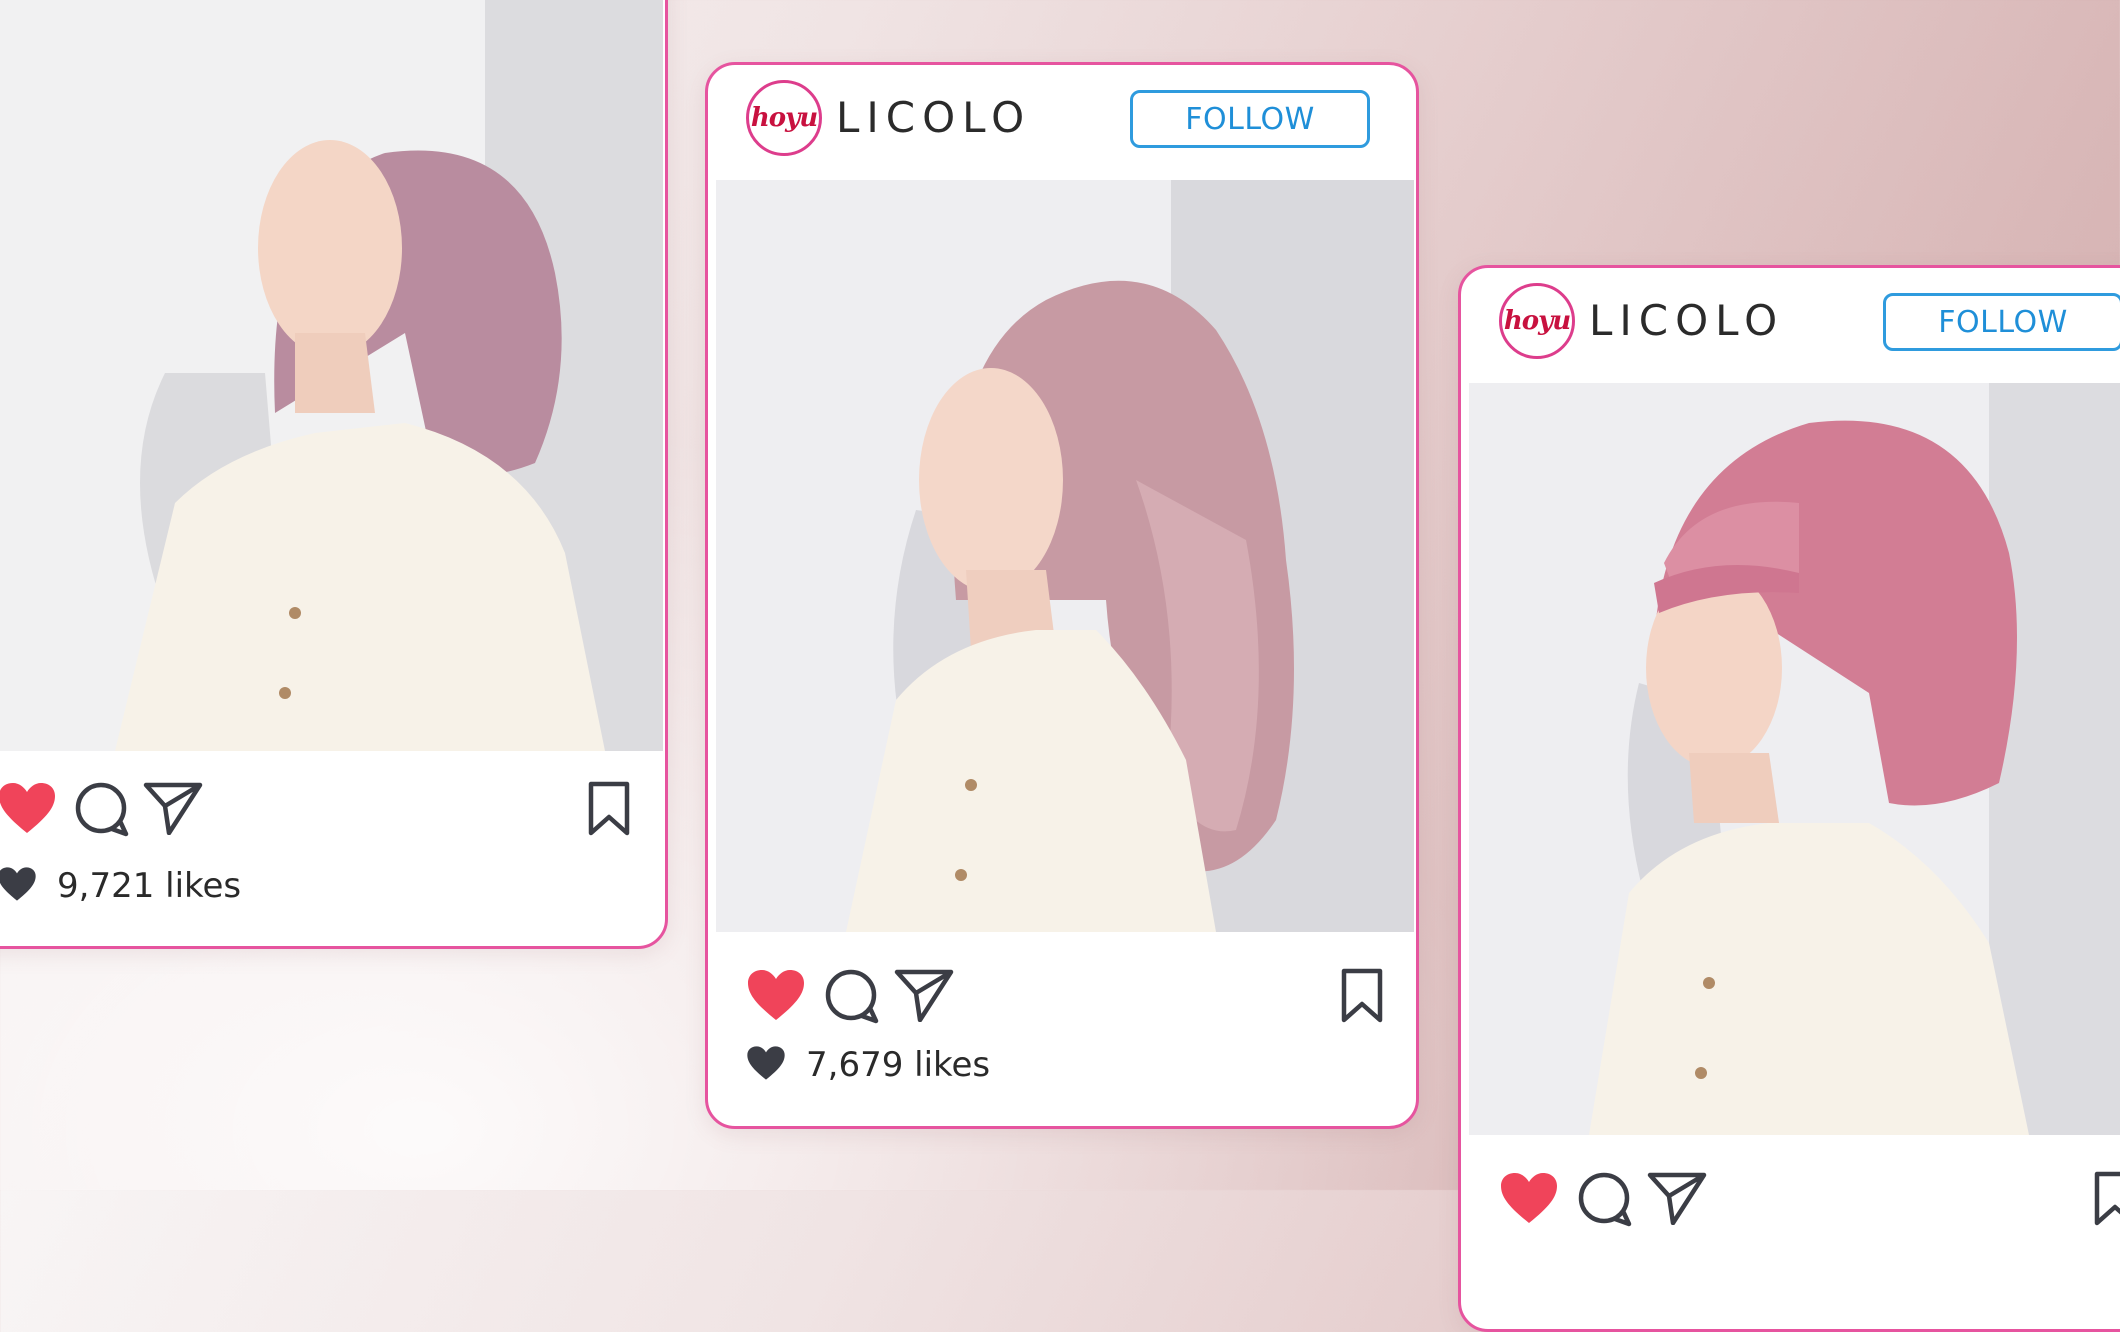 The image size is (2120, 1332). Describe the element at coordinates (332, 848) in the screenshot. I see `post-actions: 9,721 likes` at that location.